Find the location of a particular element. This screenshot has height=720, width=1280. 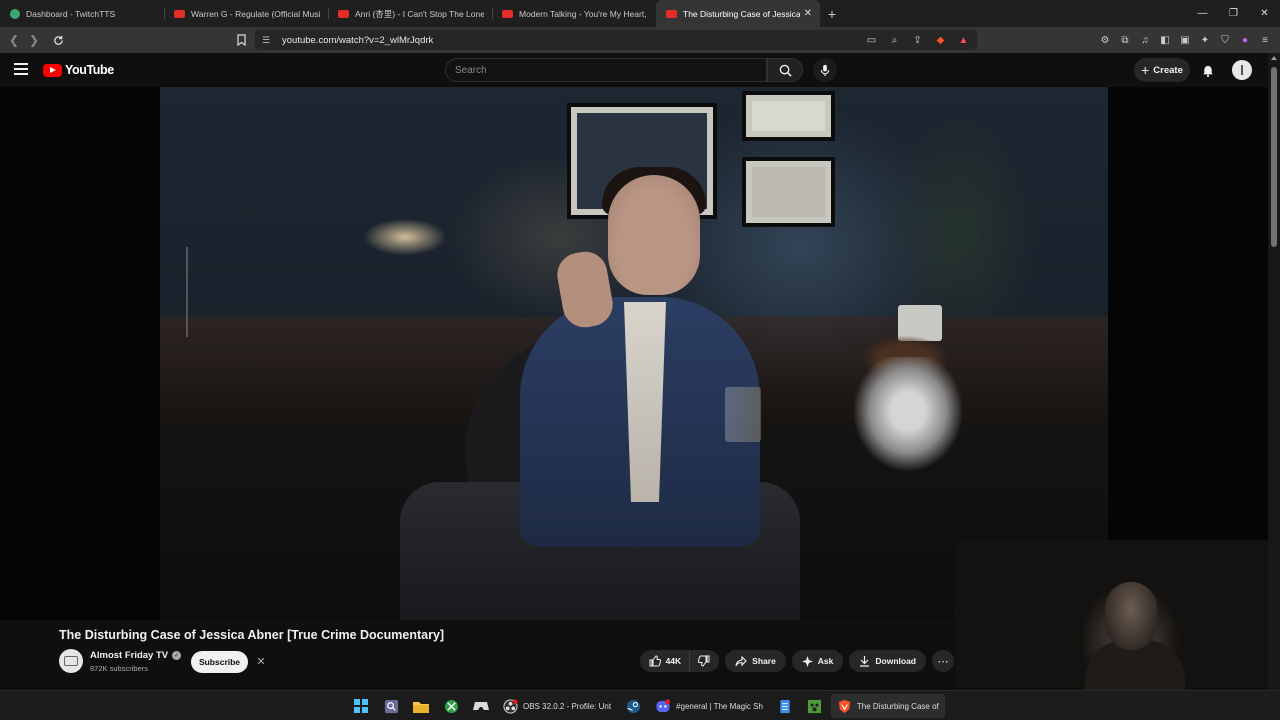

taskbar-app-label: OBS 32.0.2 - Profile: Unt is located at coordinates (567, 706).